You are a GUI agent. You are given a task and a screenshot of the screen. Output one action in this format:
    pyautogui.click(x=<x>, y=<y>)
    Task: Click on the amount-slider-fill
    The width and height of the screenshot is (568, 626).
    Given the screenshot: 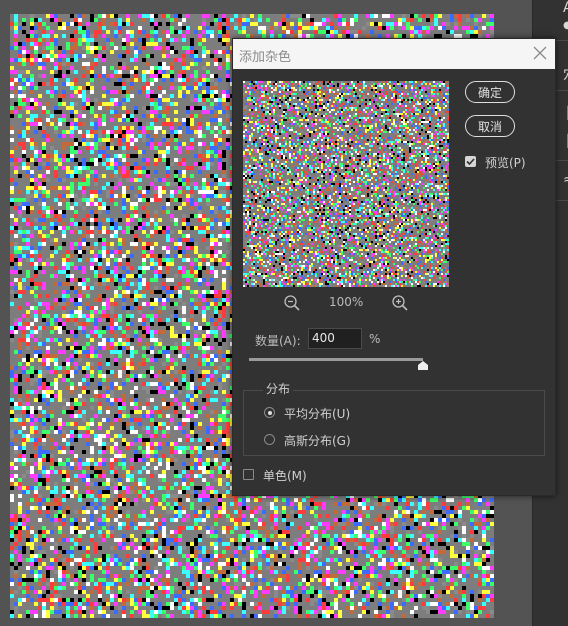 What is the action you would take?
    pyautogui.click(x=336, y=359)
    